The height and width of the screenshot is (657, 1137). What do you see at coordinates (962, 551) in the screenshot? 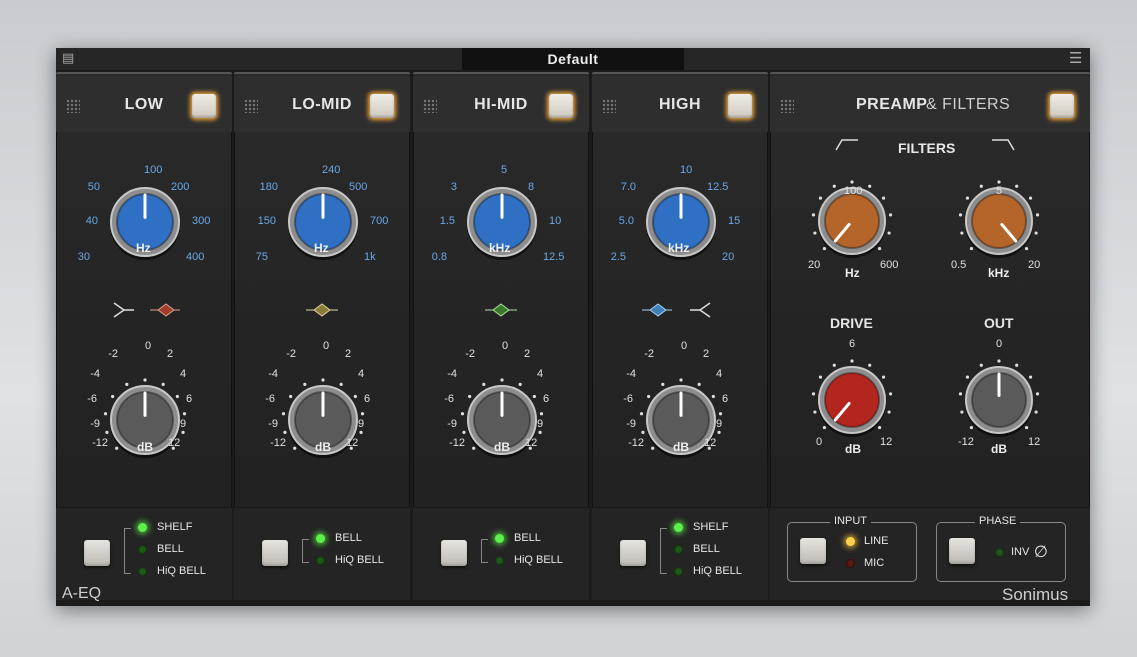
I see `phase-invert-button` at bounding box center [962, 551].